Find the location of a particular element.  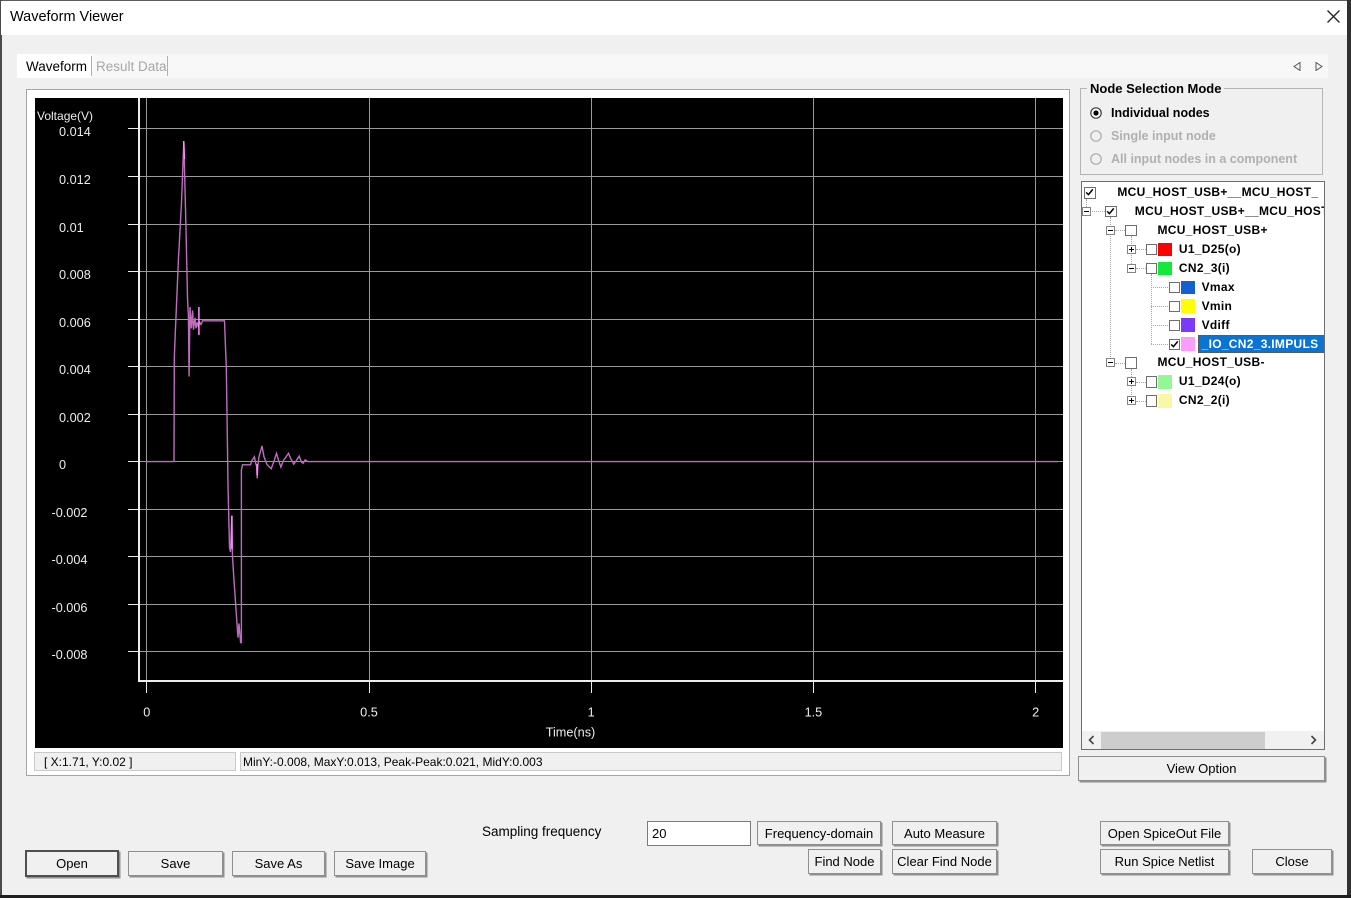

svg-text: 0.008 is located at coordinates (75, 275).